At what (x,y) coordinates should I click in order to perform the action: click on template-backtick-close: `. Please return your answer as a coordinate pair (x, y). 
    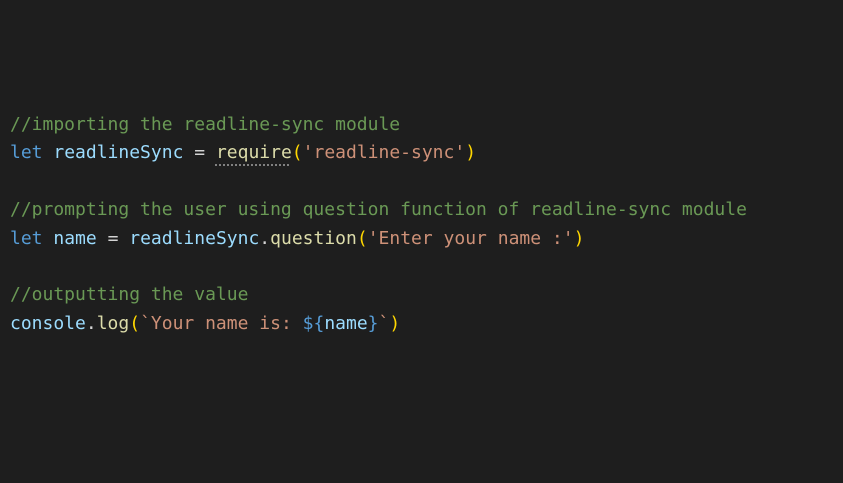
    Looking at the image, I should click on (384, 323).